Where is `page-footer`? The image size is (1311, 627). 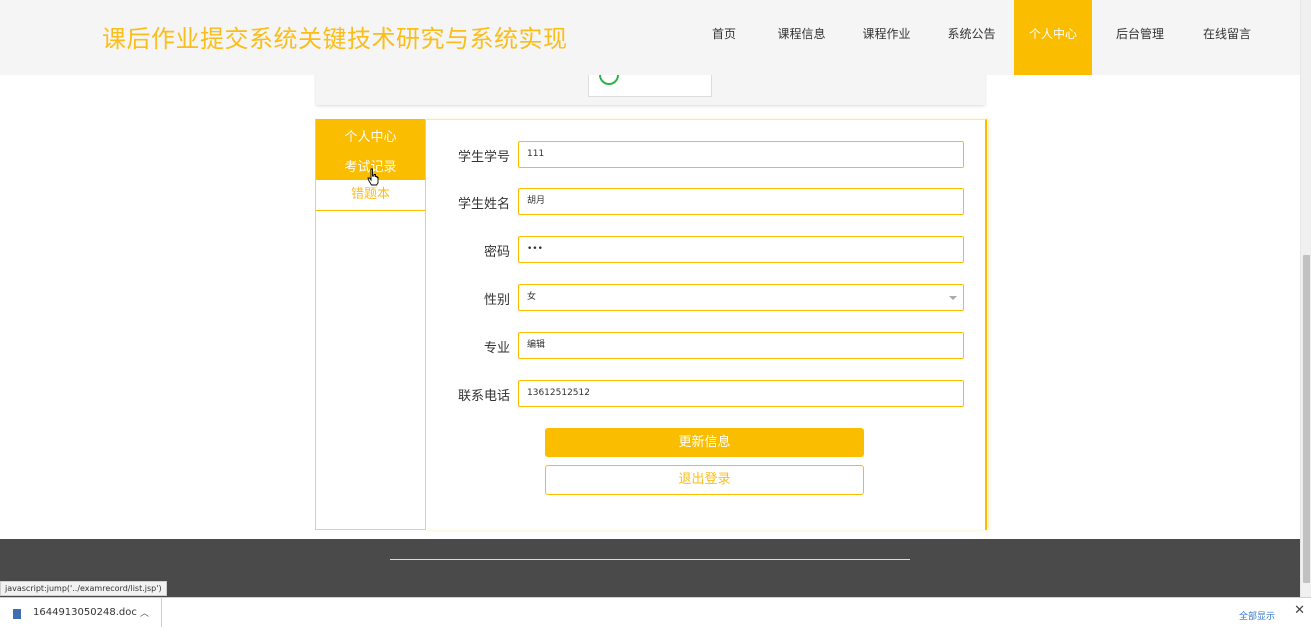 page-footer is located at coordinates (650, 568).